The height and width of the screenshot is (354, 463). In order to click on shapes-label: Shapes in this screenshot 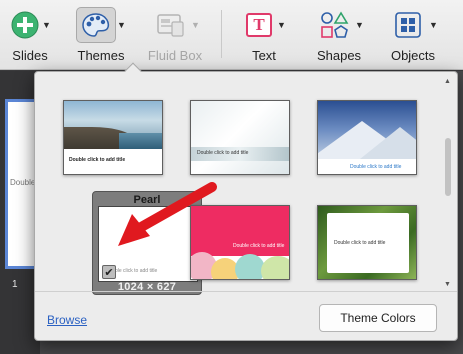, I will do `click(339, 55)`.